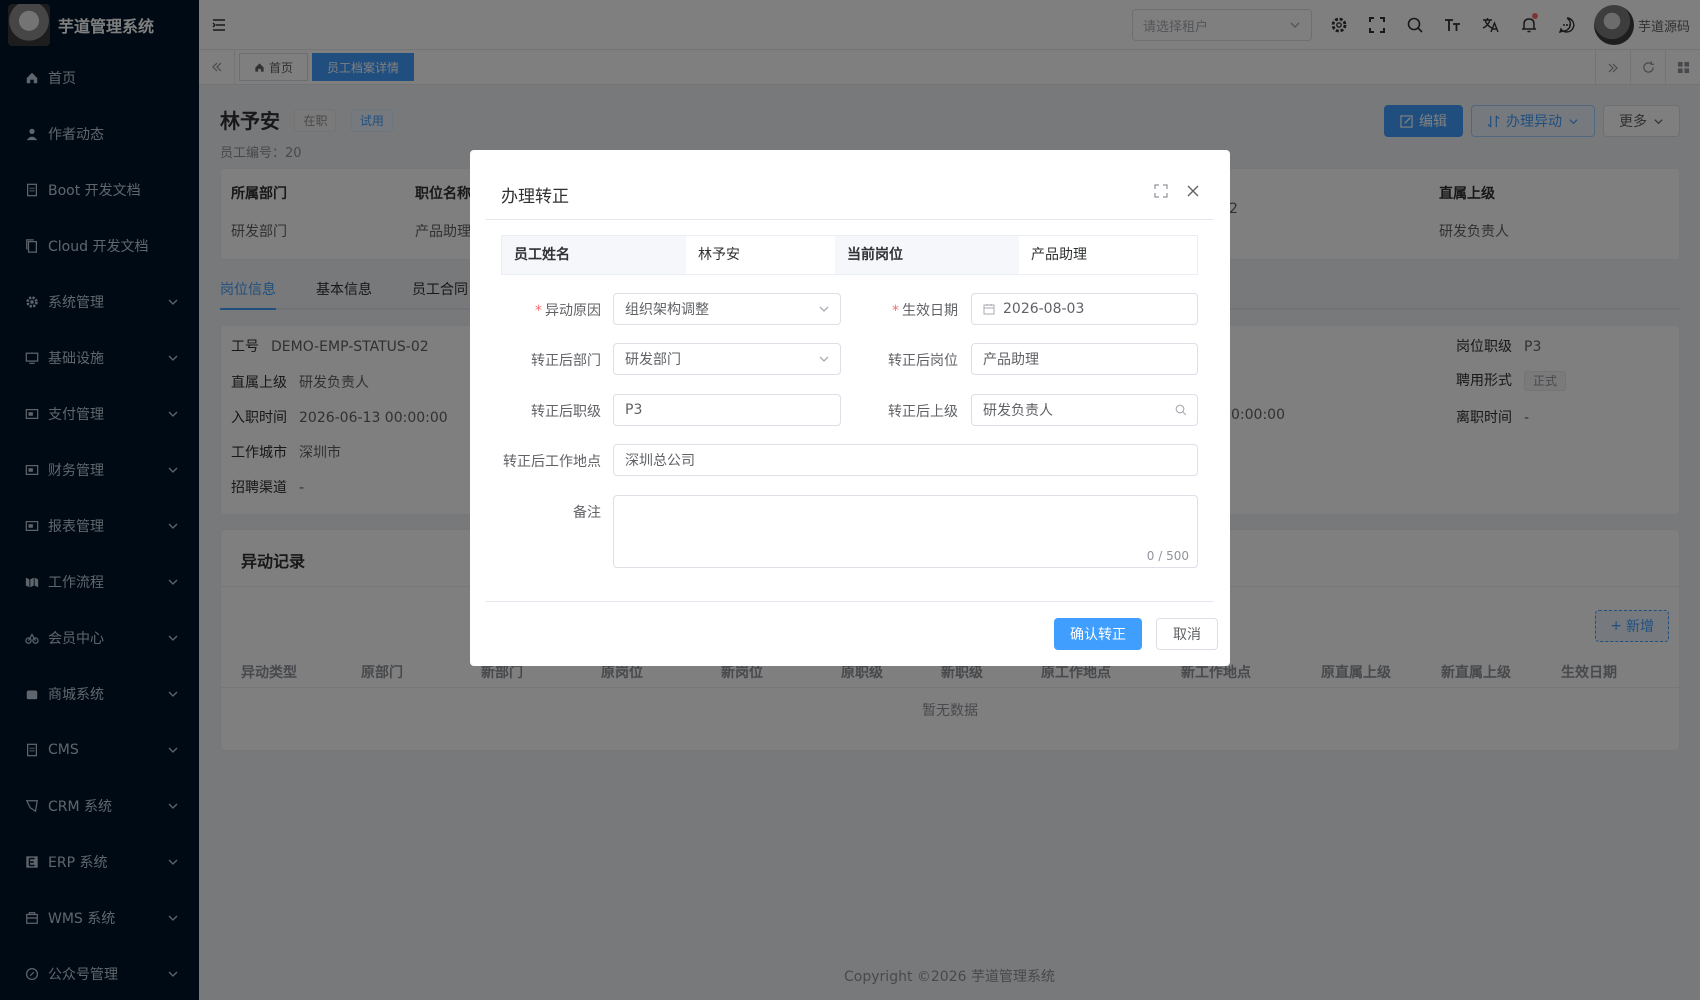  I want to click on employee-descriptions: 员工姓名 林予安 当前岗位 产品助理, so click(849, 255).